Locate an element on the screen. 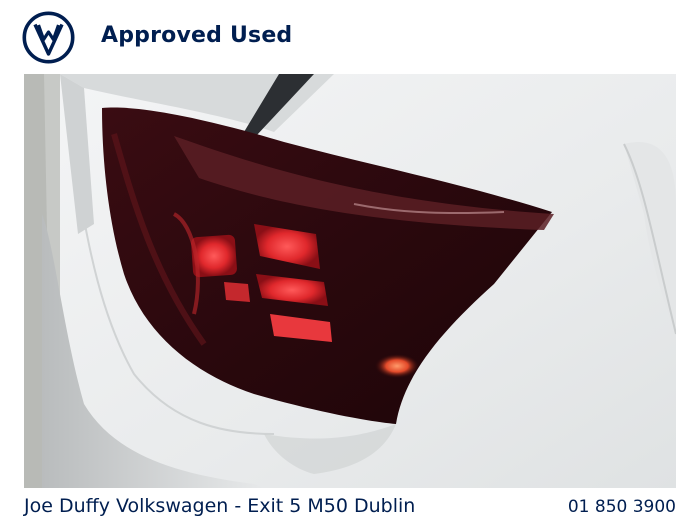 The width and height of the screenshot is (700, 525). vw-logo-icon is located at coordinates (48, 37).